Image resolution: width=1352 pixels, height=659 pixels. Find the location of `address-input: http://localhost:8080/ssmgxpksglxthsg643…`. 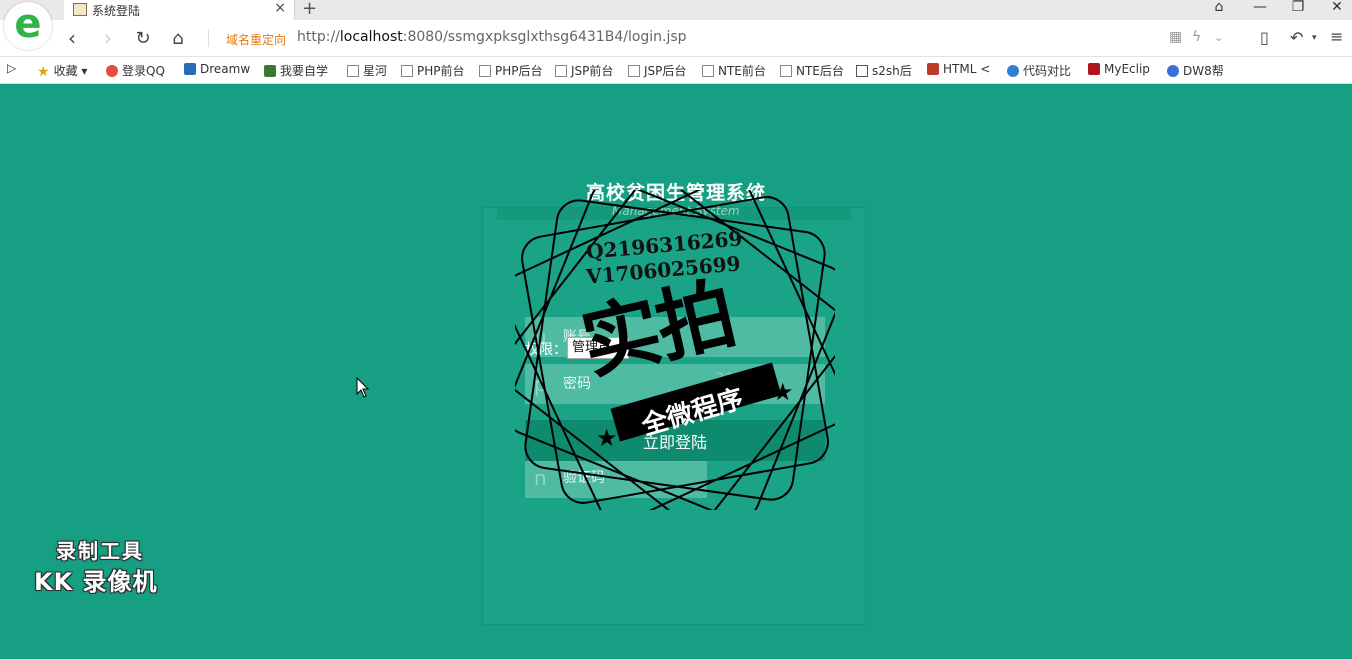

address-input: http://localhost:8080/ssmgxpksglxthsg643… is located at coordinates (492, 37).